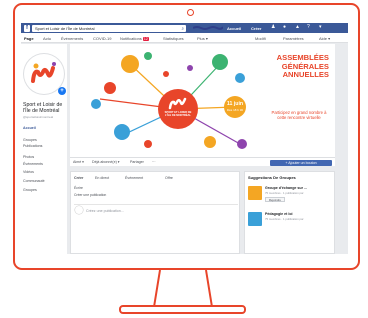 This screenshot has width=368, height=318. I want to click on search-icon: ⌕, so click(182, 28).